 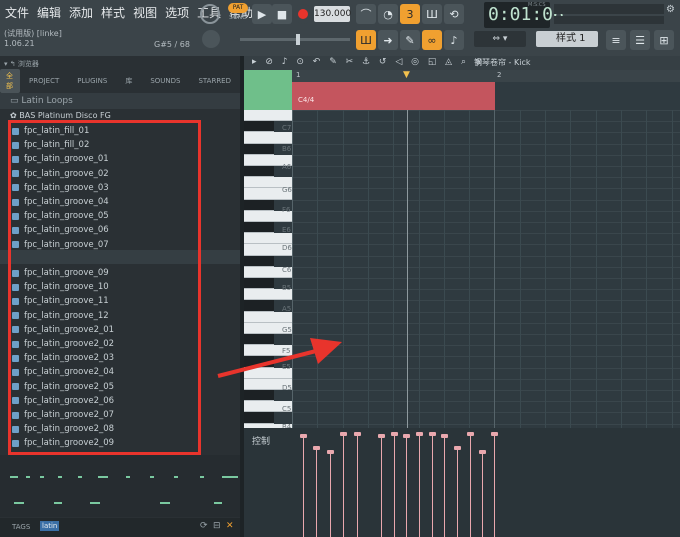 What do you see at coordinates (92, 81) in the screenshot?
I see `tab-plugins: PLUGINS` at bounding box center [92, 81].